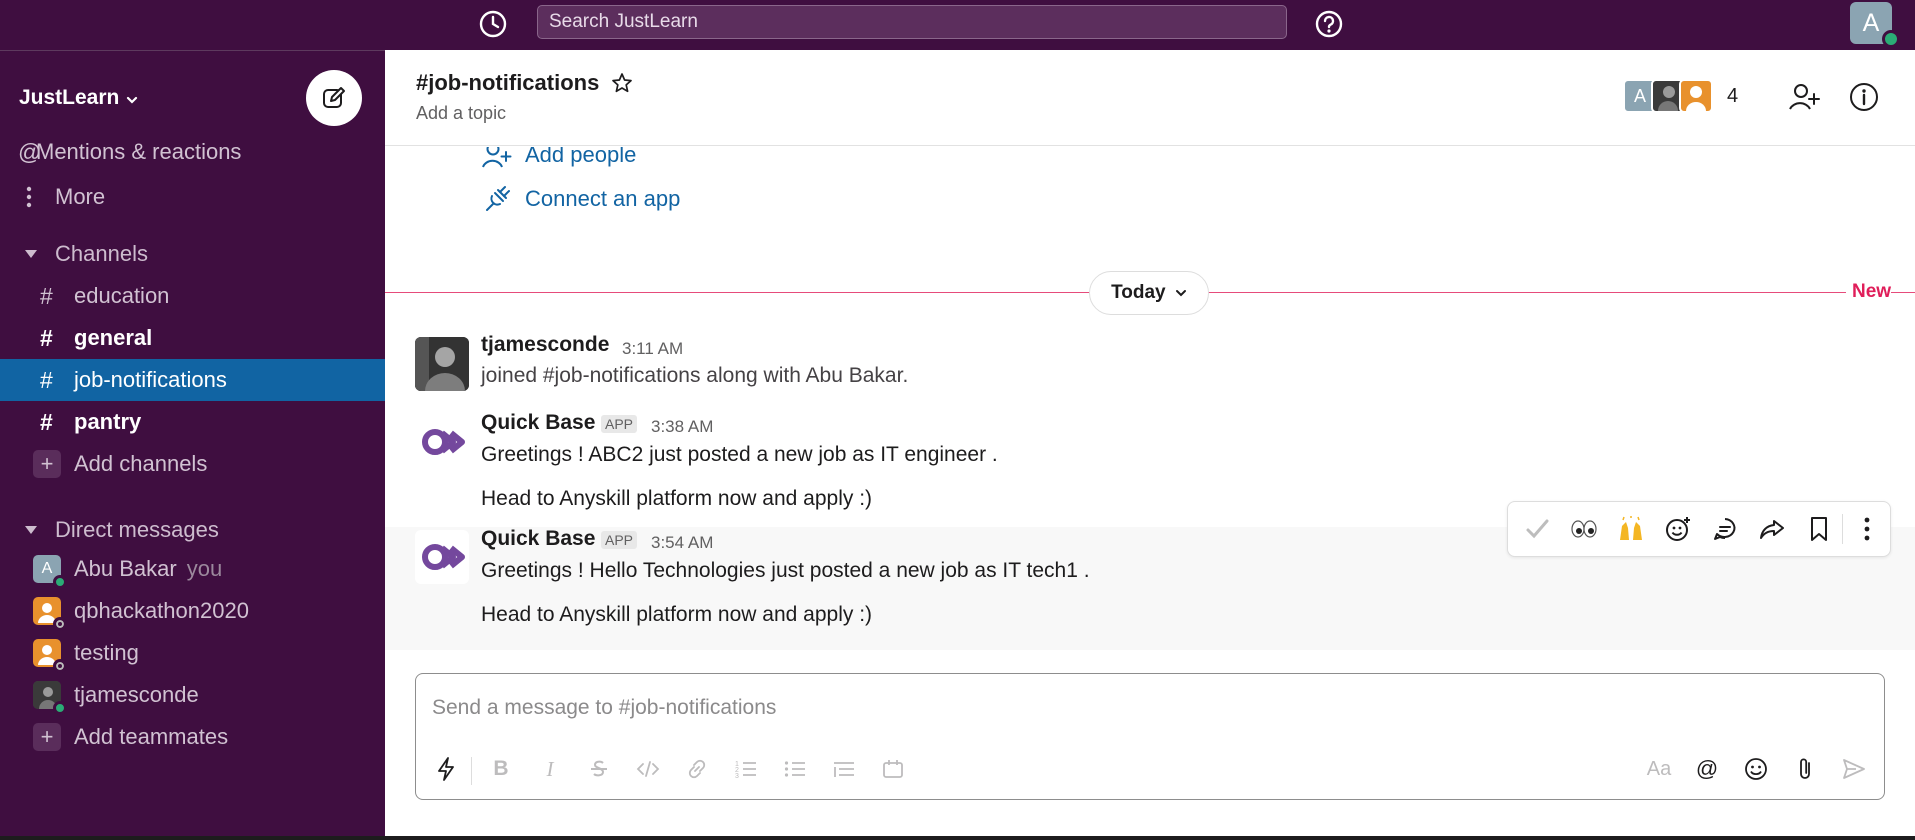 Image resolution: width=1915 pixels, height=840 pixels. What do you see at coordinates (69, 98) in the screenshot?
I see `workspace-name: JustLearn` at bounding box center [69, 98].